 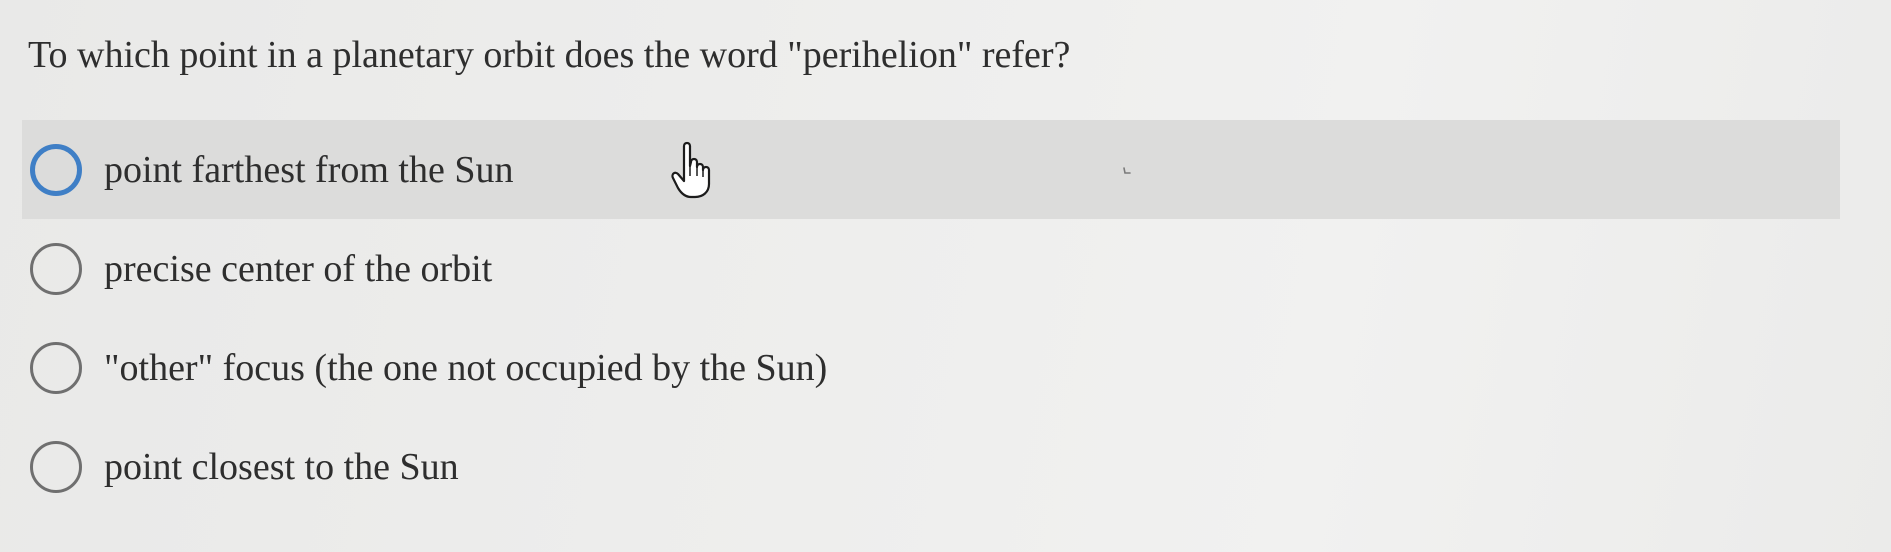 I want to click on option-label: point closest to the Sun, so click(x=281, y=466).